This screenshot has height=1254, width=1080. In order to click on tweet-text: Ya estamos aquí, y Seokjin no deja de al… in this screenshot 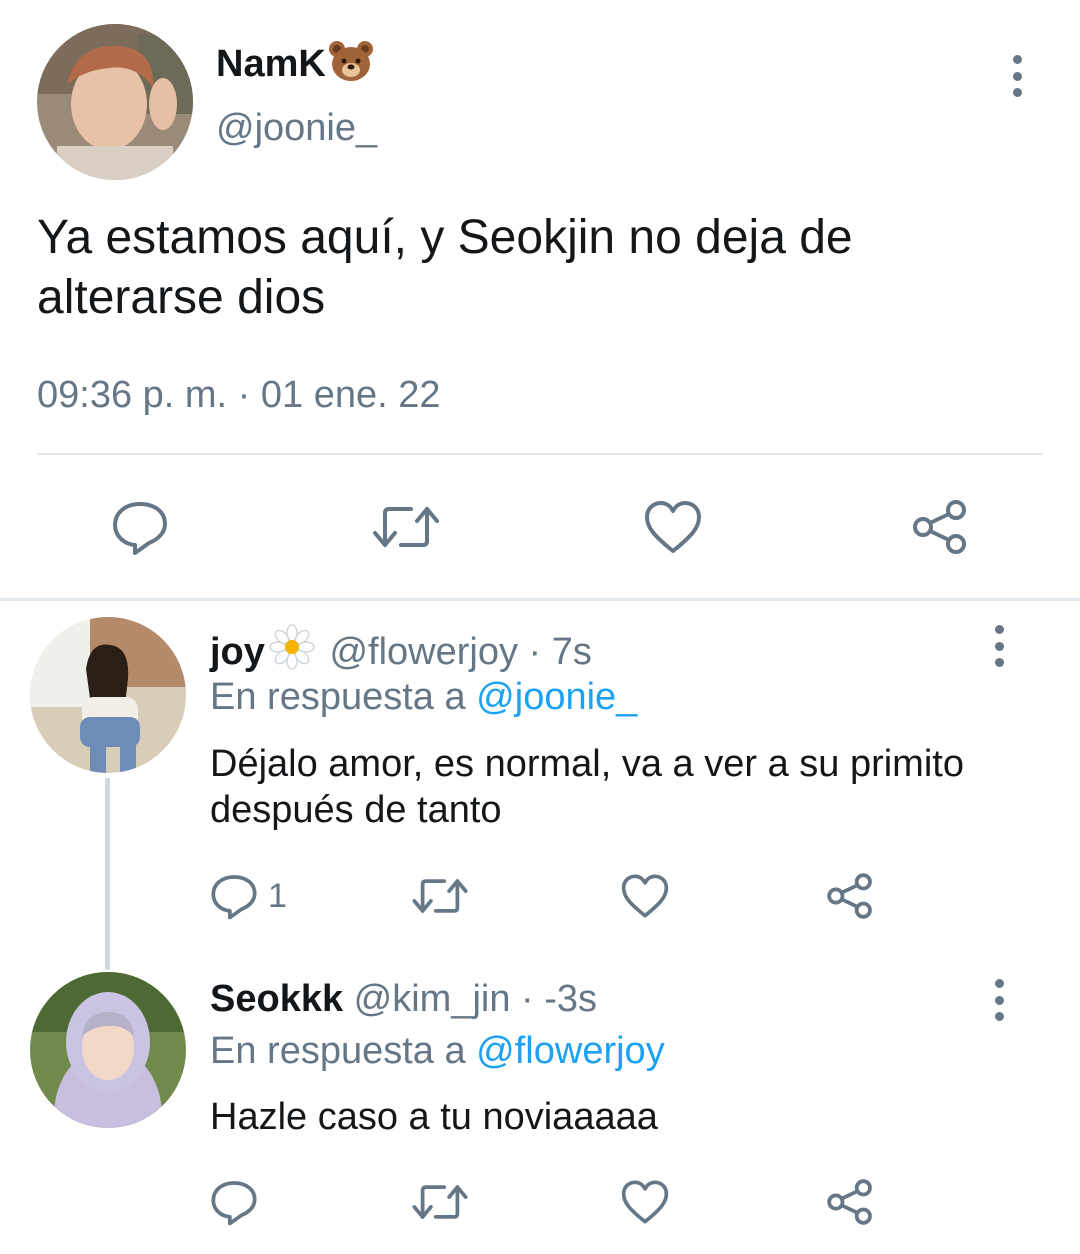, I will do `click(445, 267)`.